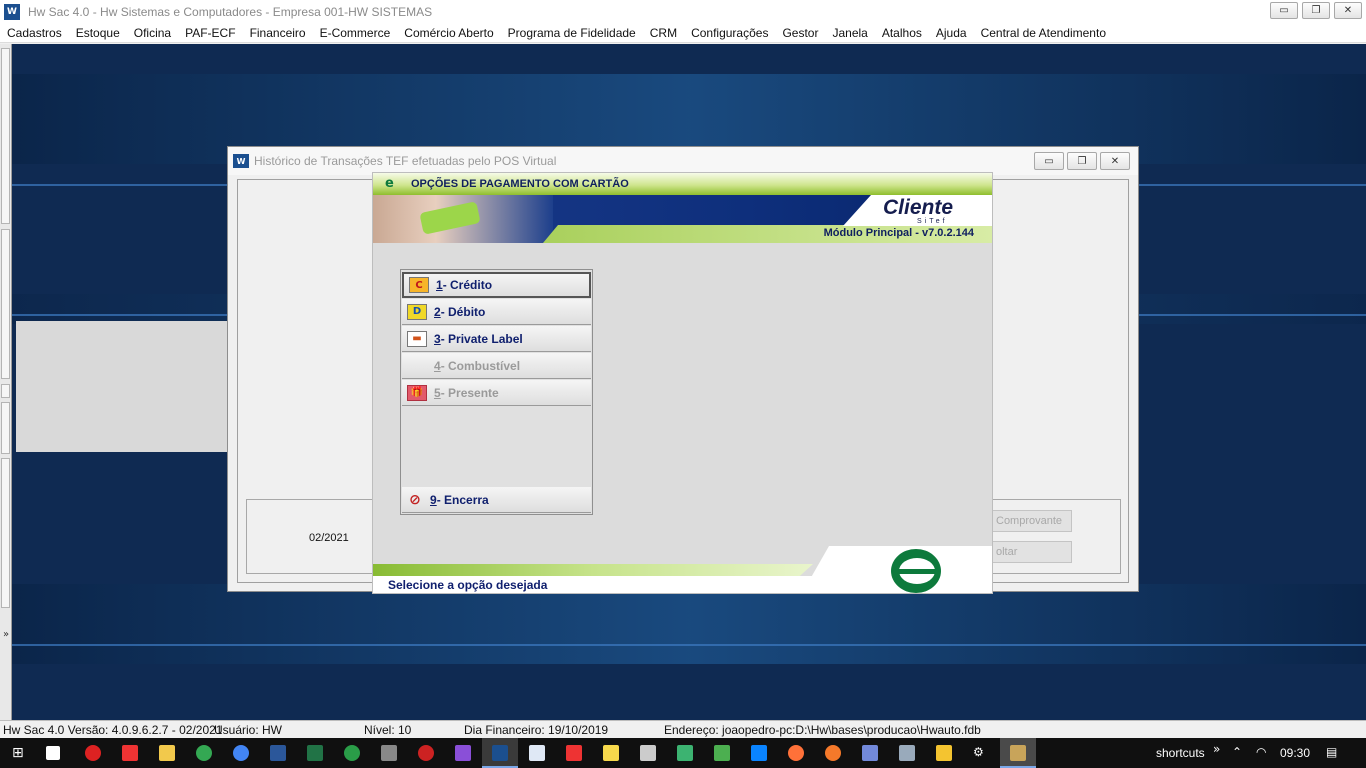 This screenshot has height=768, width=1366. Describe the element at coordinates (902, 33) in the screenshot. I see `menu-atalhos: Atalhos` at that location.